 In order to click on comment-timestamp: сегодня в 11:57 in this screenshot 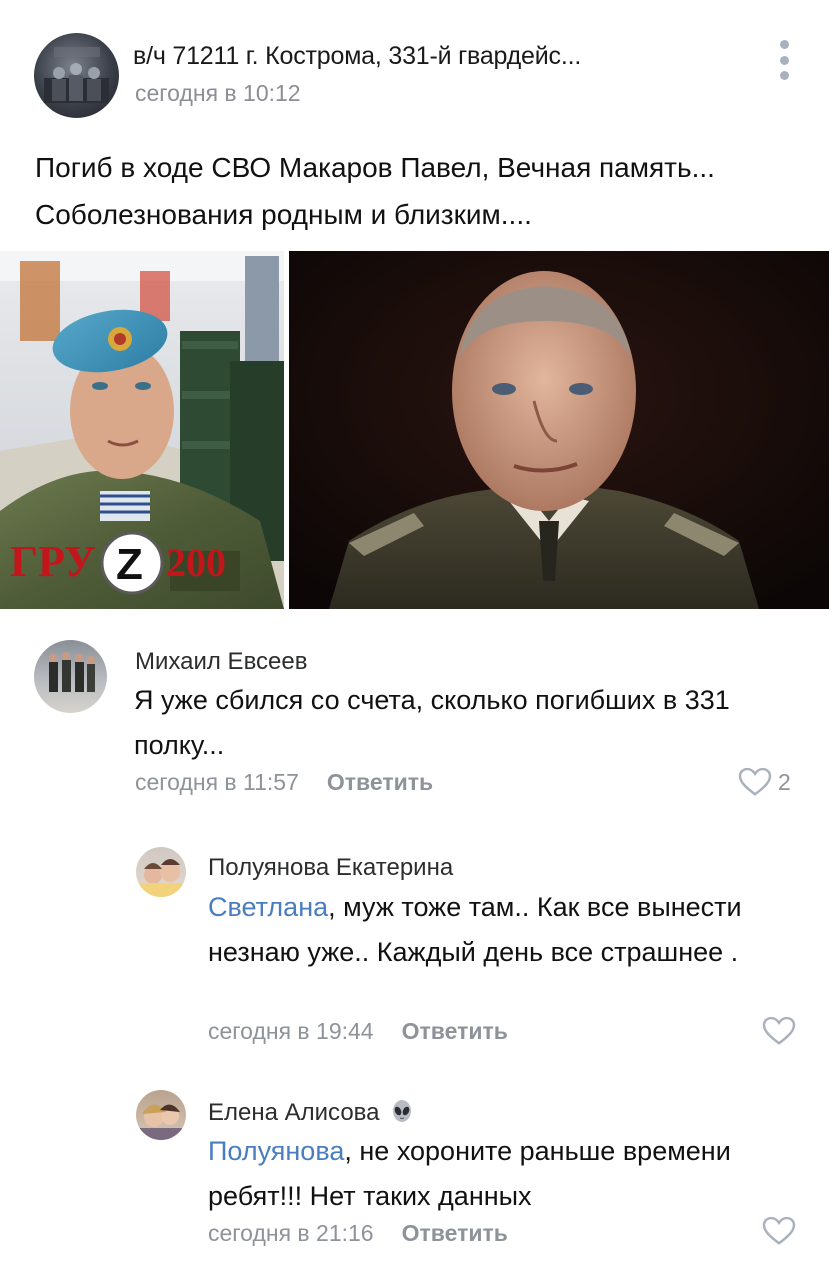, I will do `click(217, 782)`.